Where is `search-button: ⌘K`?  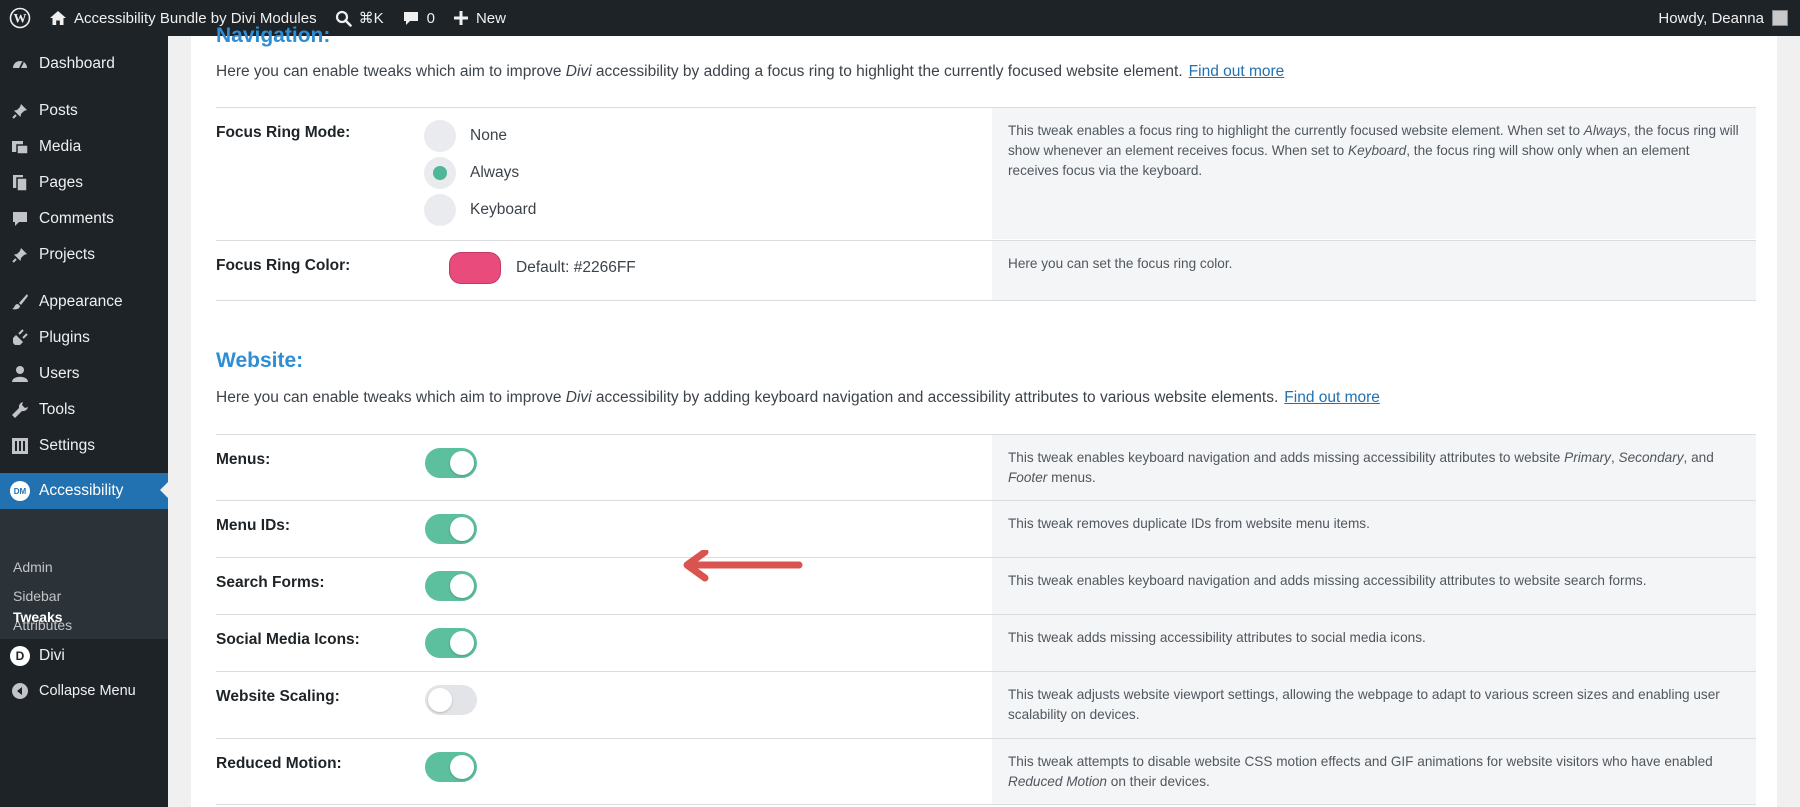 search-button: ⌘K is located at coordinates (359, 18).